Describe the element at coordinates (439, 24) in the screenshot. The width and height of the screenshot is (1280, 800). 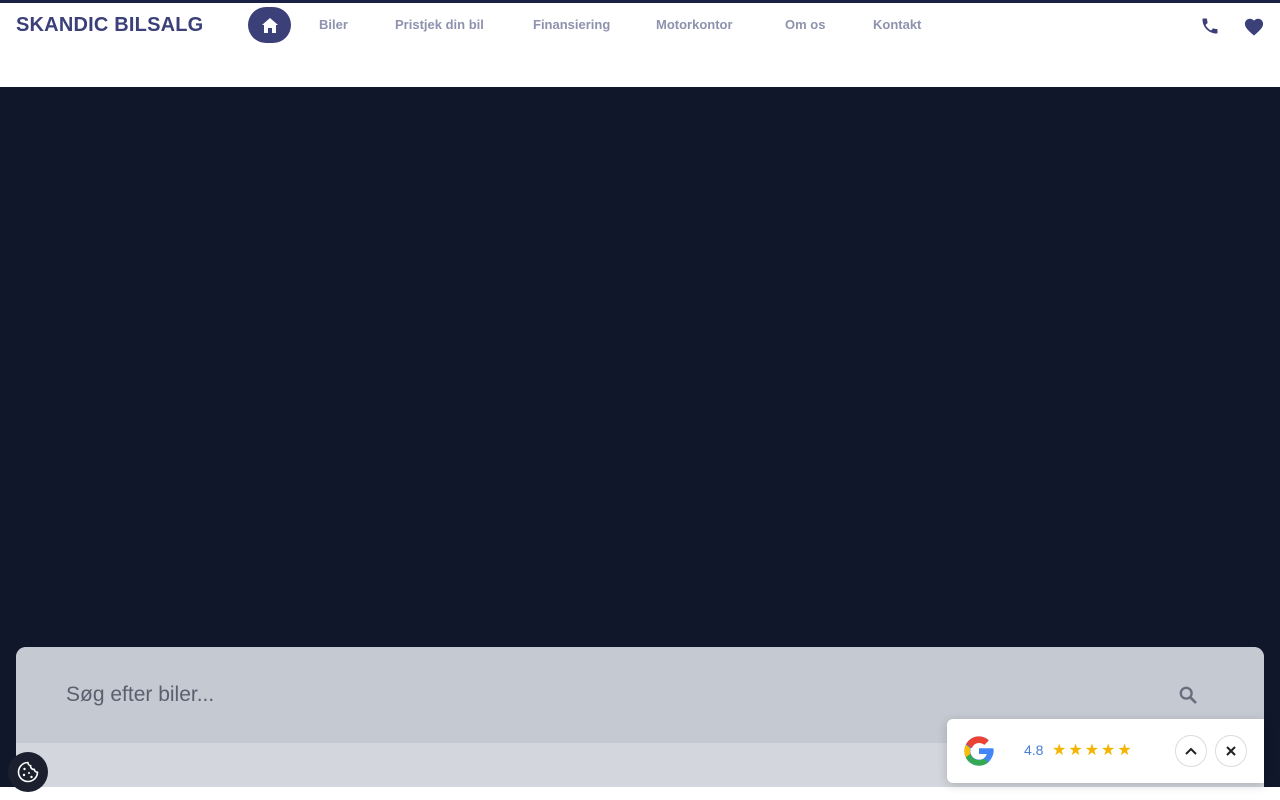
I see `nav-item-pristjek: Pristjek din bil` at that location.